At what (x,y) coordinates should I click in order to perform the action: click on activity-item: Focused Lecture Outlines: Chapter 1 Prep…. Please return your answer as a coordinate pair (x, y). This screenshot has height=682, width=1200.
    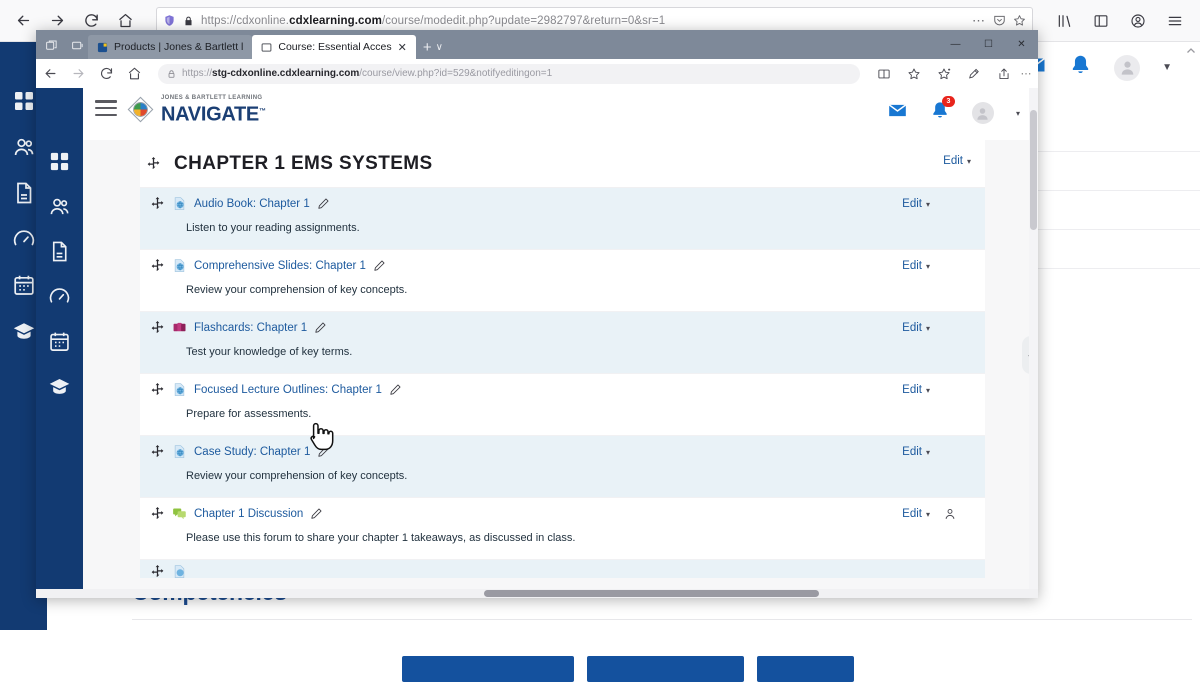
    Looking at the image, I should click on (562, 405).